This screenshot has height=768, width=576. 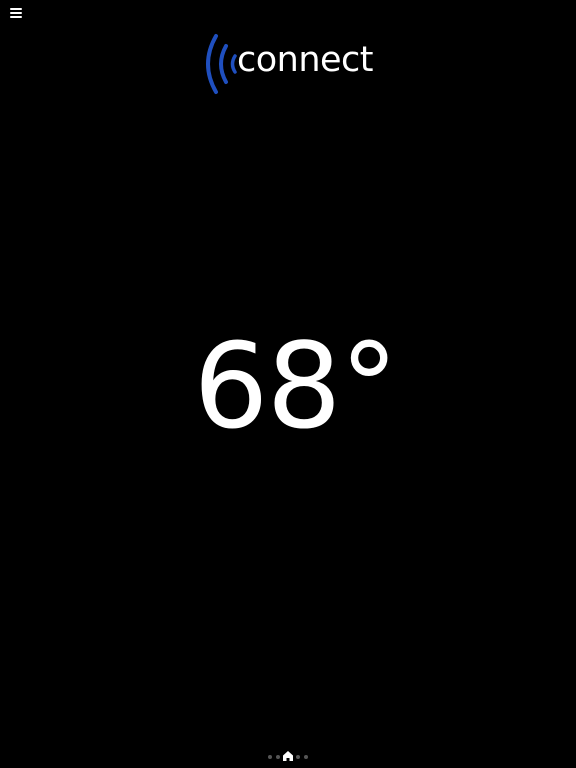 I want to click on logo-text: connect, so click(x=305, y=60).